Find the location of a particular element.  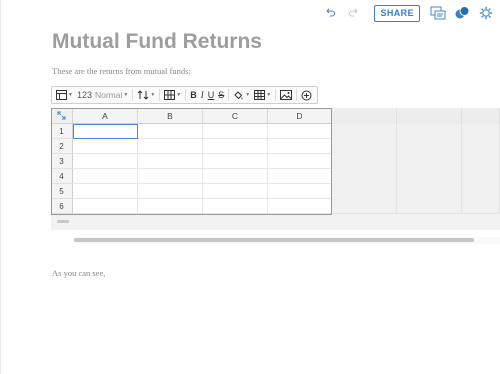

spreadsheet-toolbar: ▼ 123 Normal ▼ ▼ ▼ B I U S ▼ ▼ is located at coordinates (184, 95).